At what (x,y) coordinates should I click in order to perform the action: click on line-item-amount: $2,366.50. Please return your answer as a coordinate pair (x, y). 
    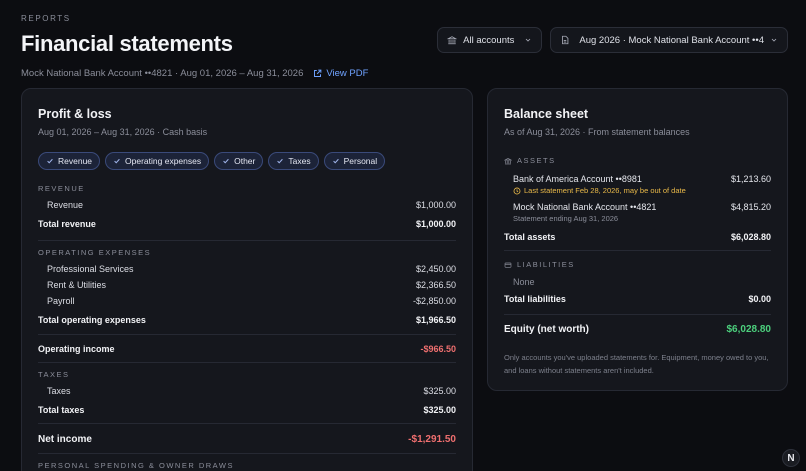
    Looking at the image, I should click on (435, 285).